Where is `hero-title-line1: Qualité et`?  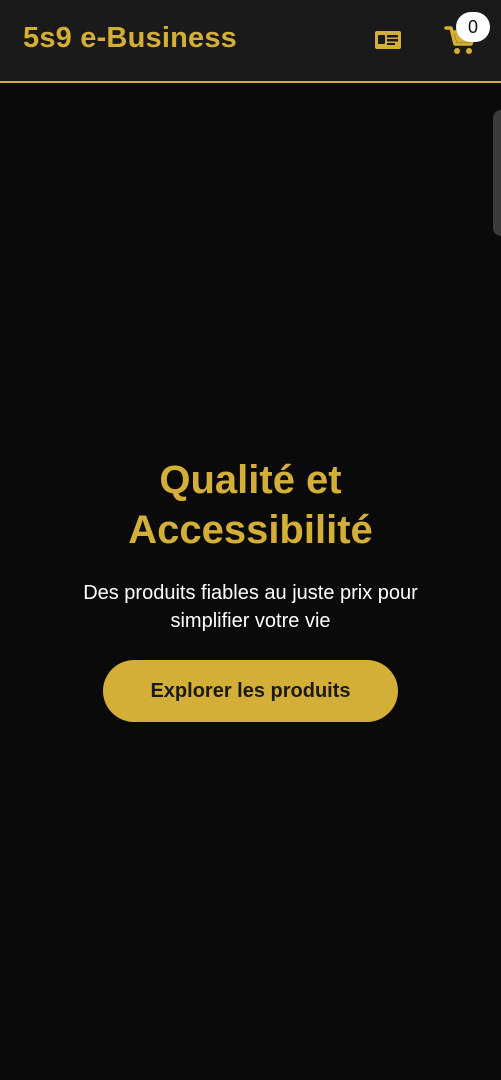 hero-title-line1: Qualité et is located at coordinates (250, 480).